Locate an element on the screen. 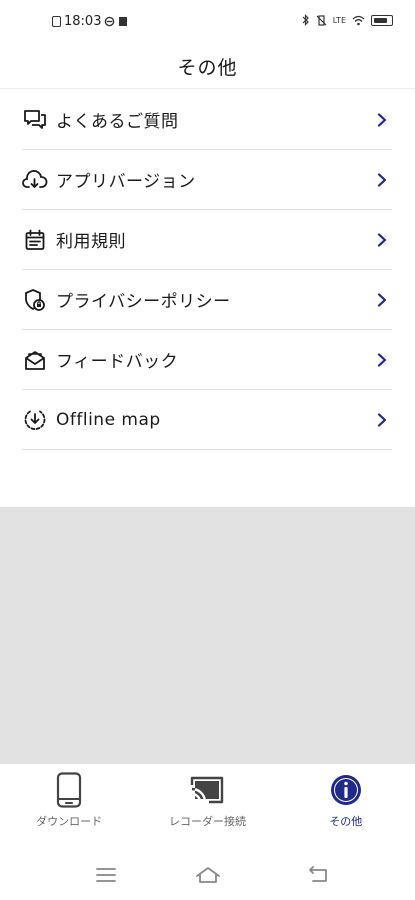 The width and height of the screenshot is (415, 900). tab-label: ダウンロード is located at coordinates (69, 821).